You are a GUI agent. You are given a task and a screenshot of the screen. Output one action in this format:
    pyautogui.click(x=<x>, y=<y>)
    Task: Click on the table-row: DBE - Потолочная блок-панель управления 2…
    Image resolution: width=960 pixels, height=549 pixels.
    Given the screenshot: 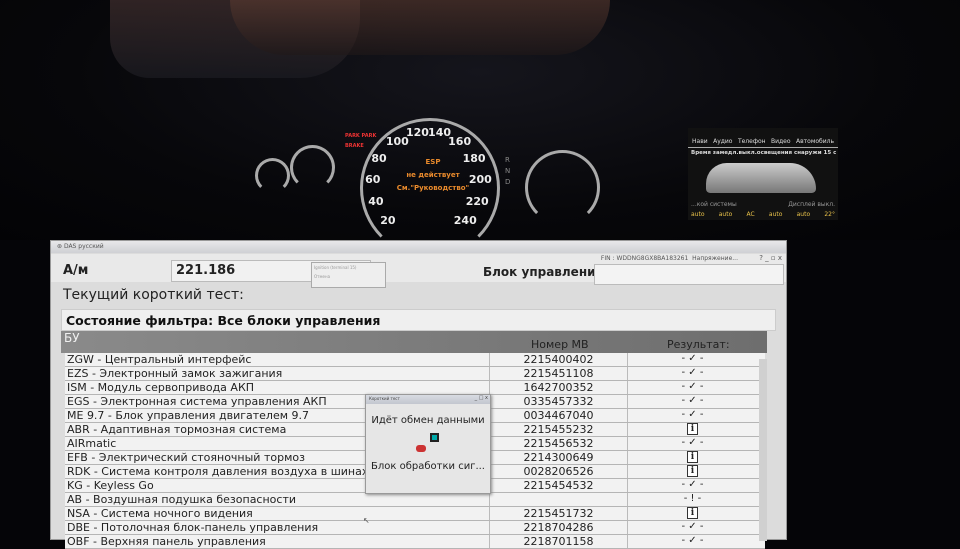 What is the action you would take?
    pyautogui.click(x=415, y=528)
    